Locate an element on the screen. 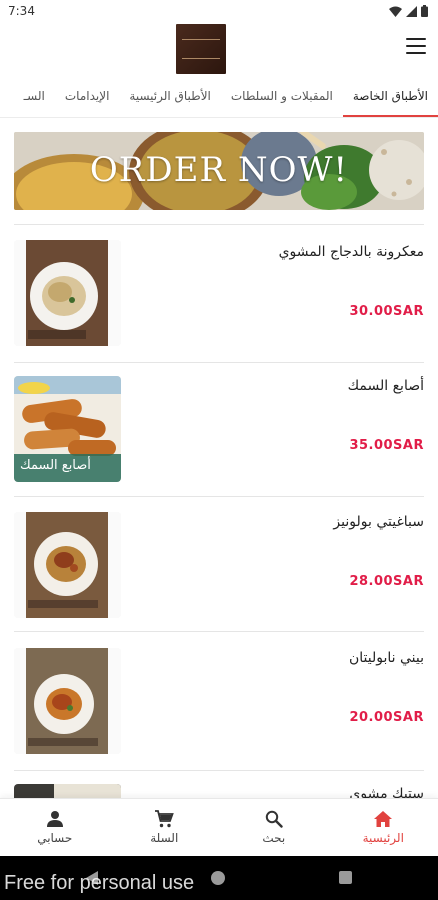 This screenshot has width=438, height=900. item-price: 35.00SAR is located at coordinates (386, 445).